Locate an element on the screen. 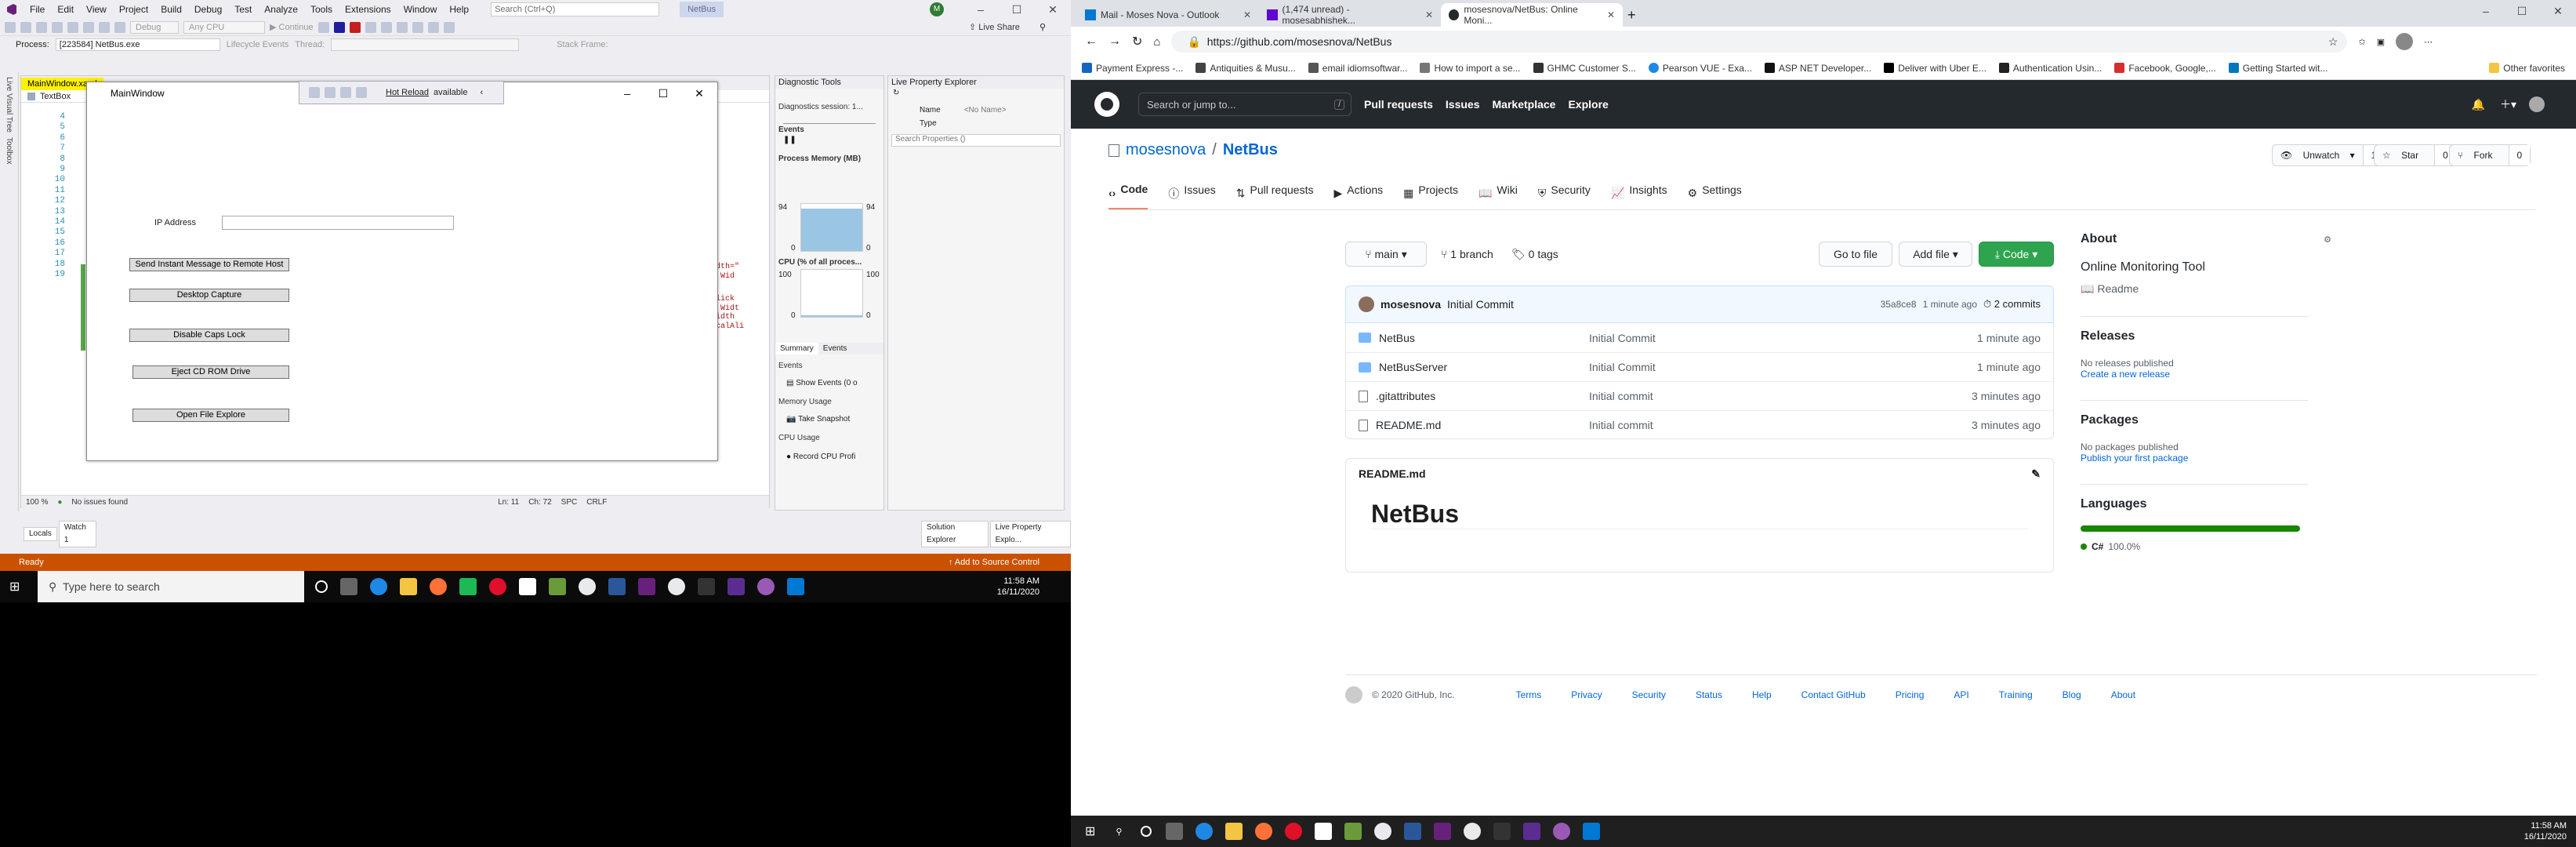 This screenshot has width=2576, height=847. tab-outlook: Mail - Moses Nova - Outlook ✕ is located at coordinates (1168, 15).